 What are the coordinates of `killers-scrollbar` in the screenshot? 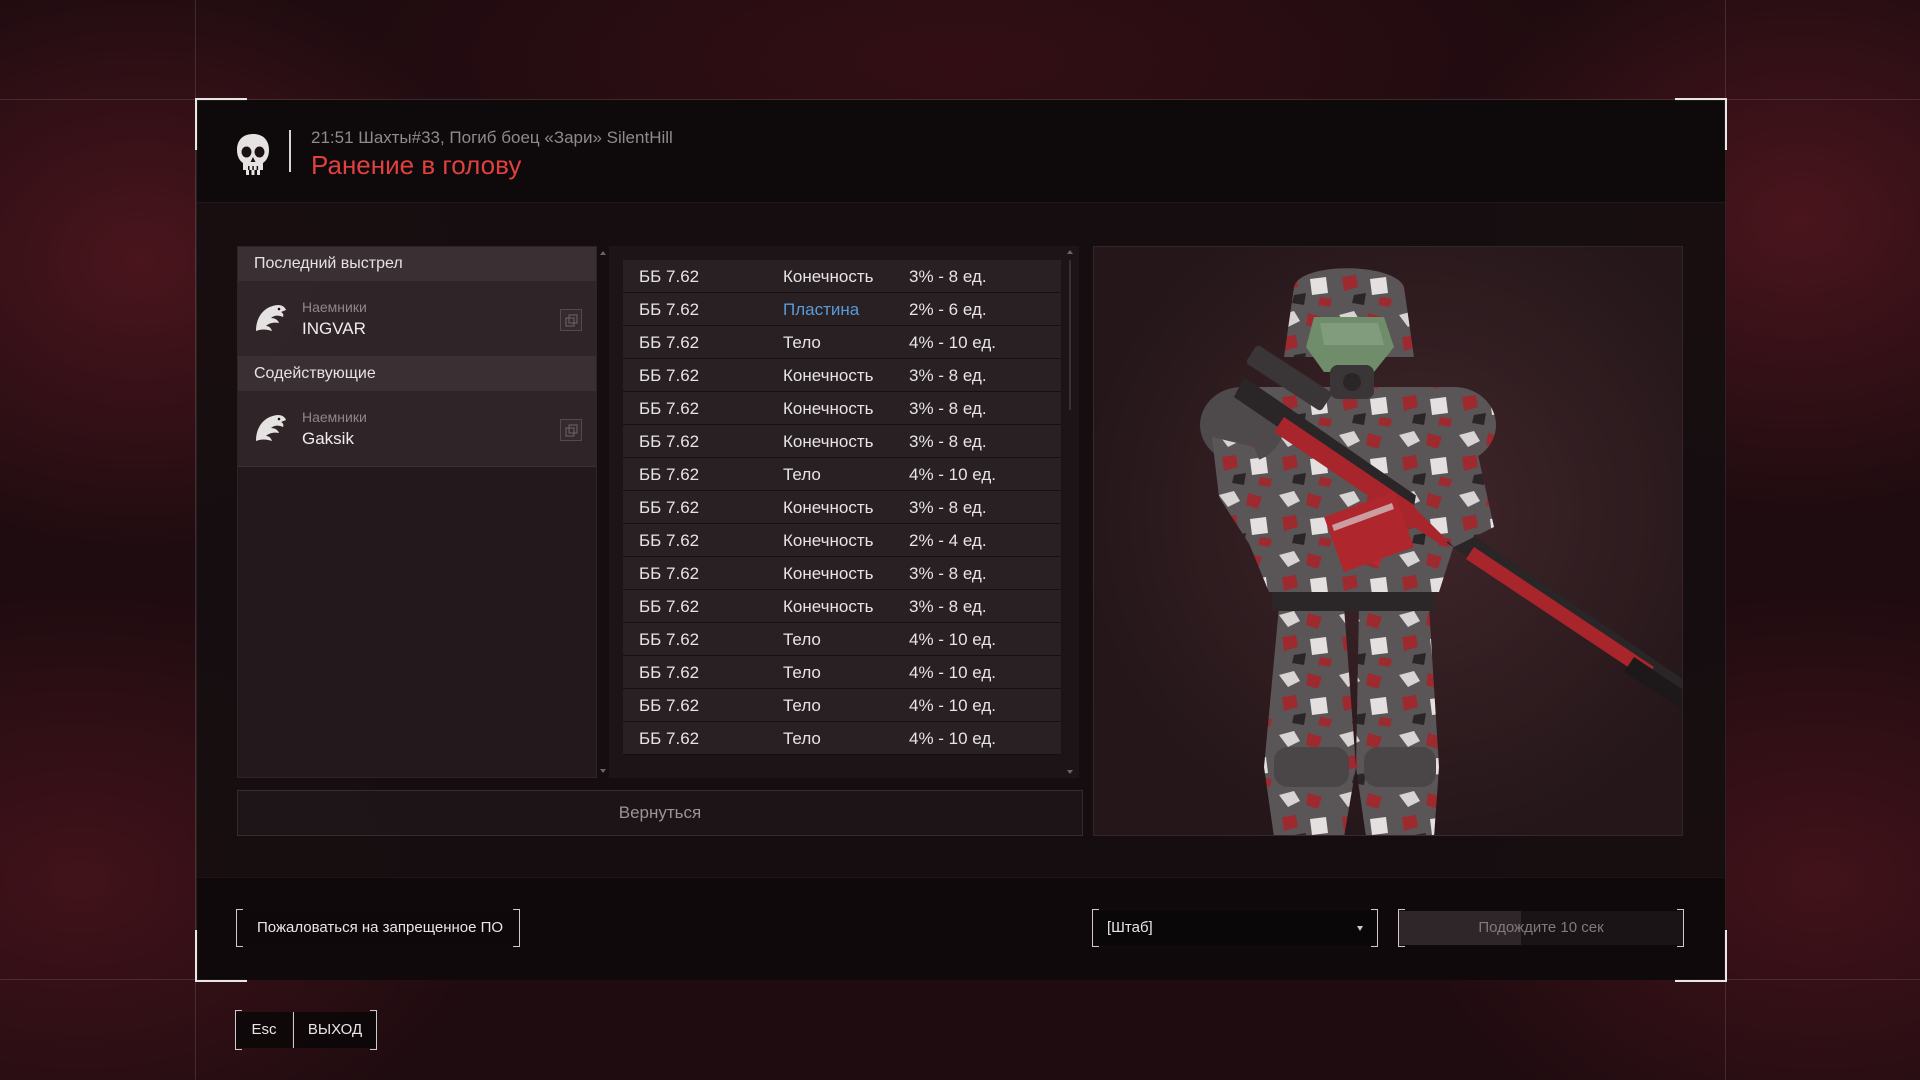 It's located at (603, 512).